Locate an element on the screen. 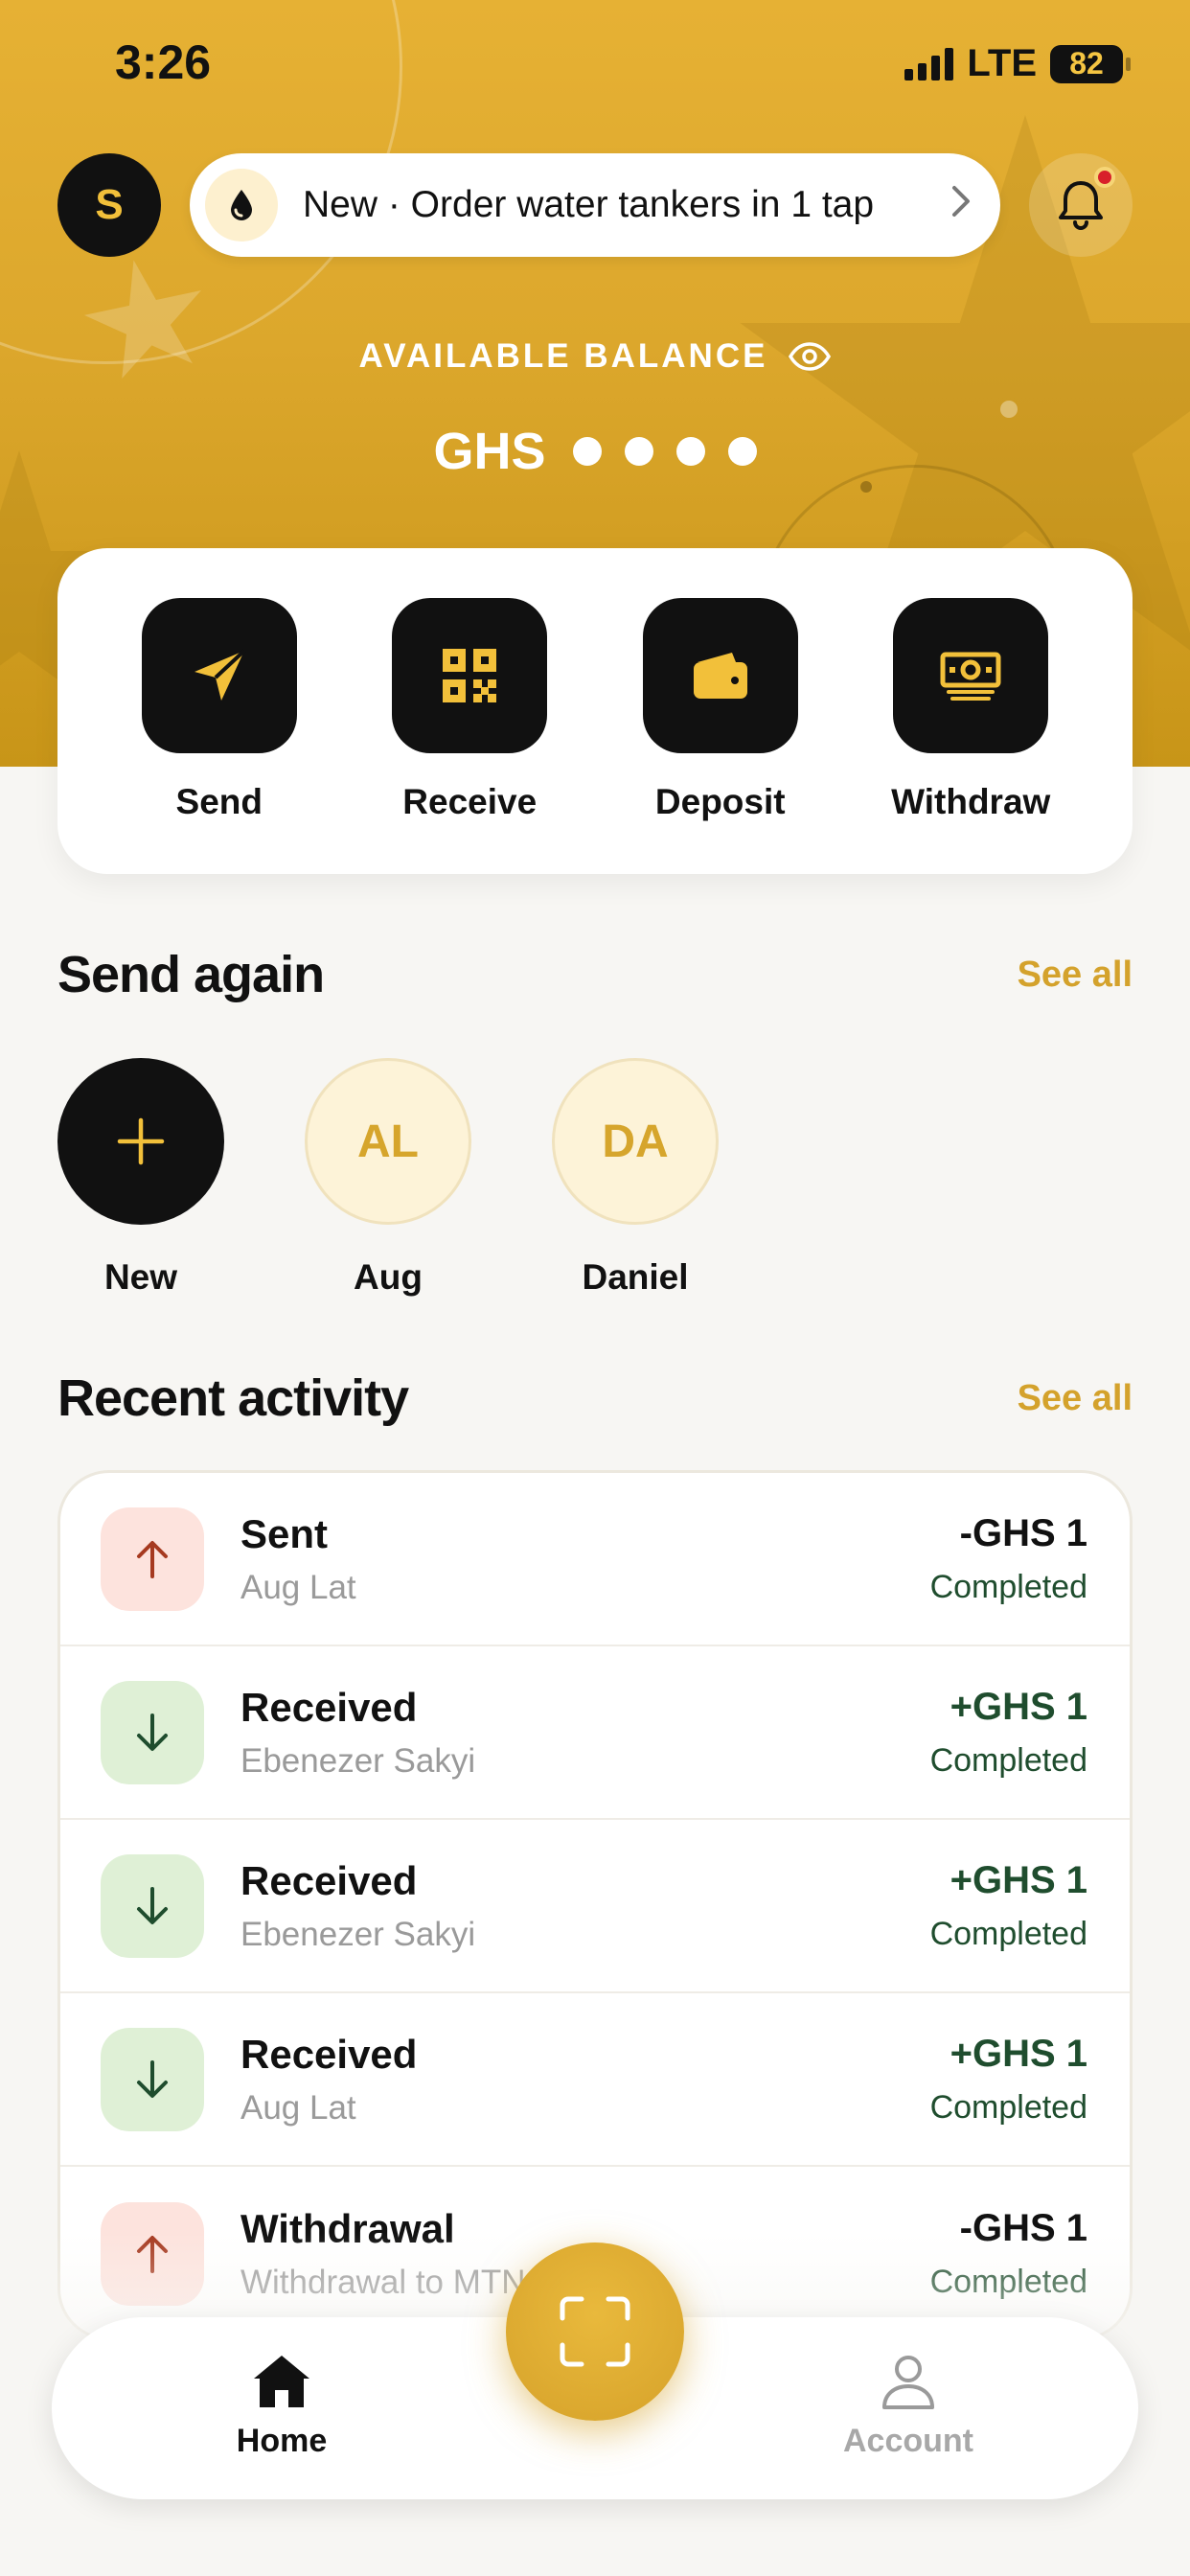 The image size is (1190, 2576). plus-icon is located at coordinates (141, 1141).